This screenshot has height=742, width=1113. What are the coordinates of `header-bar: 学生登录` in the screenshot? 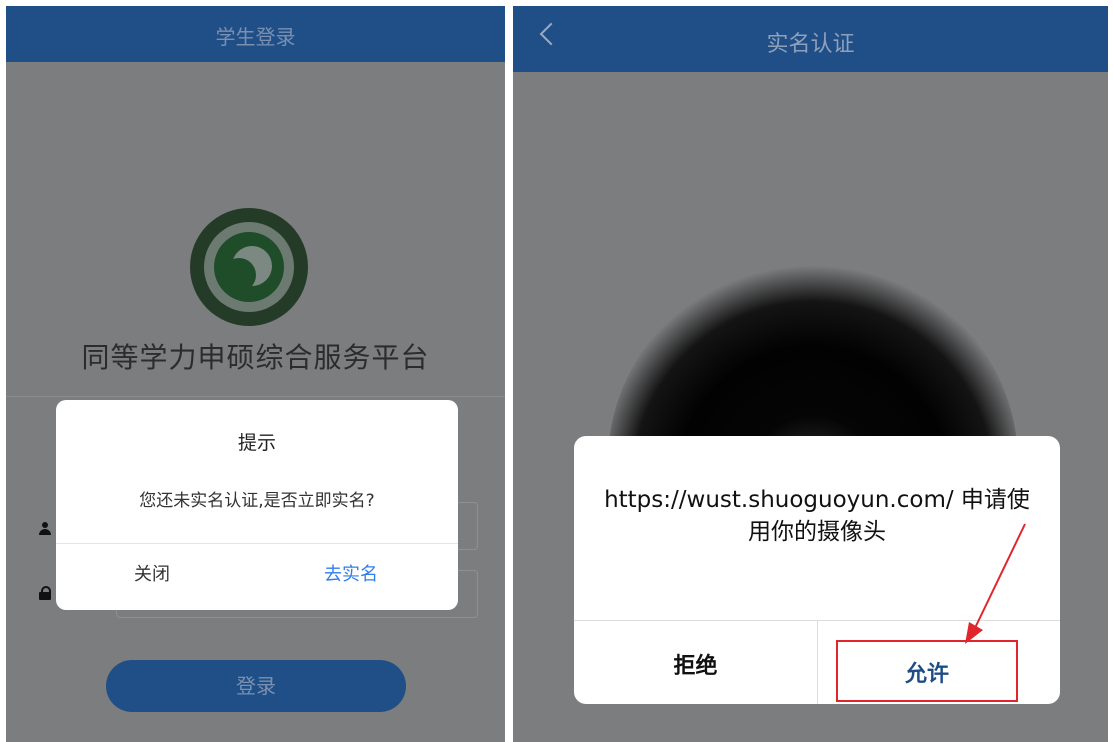 It's located at (255, 34).